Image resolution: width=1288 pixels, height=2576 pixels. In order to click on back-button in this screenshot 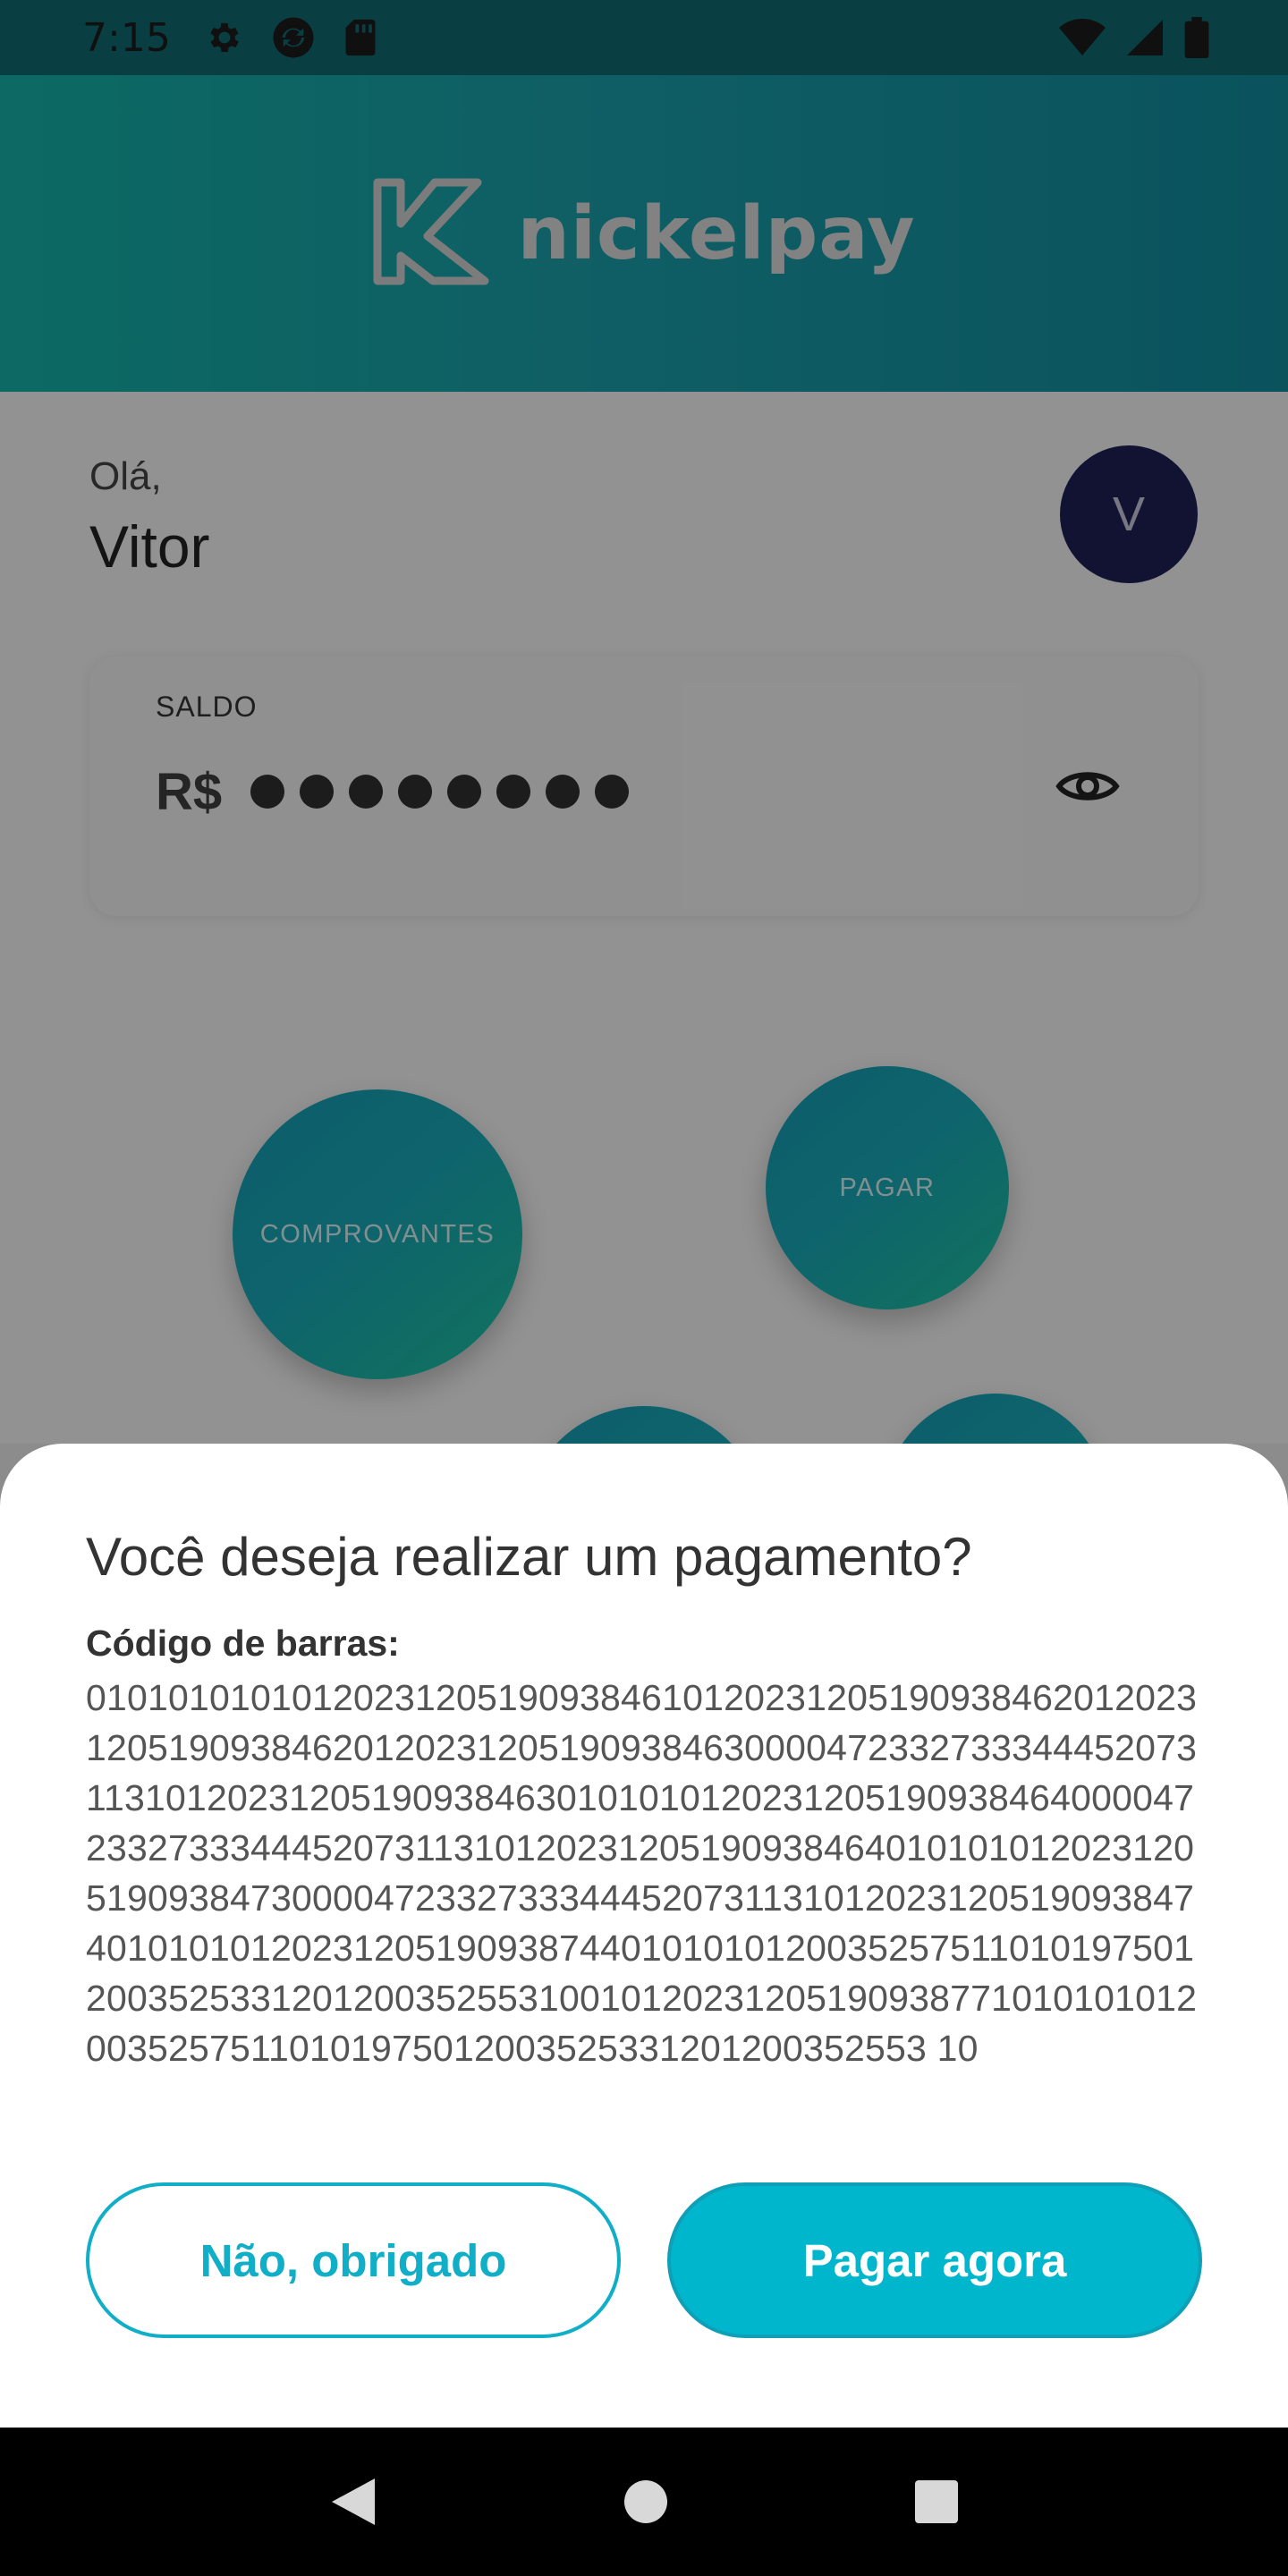, I will do `click(353, 2502)`.